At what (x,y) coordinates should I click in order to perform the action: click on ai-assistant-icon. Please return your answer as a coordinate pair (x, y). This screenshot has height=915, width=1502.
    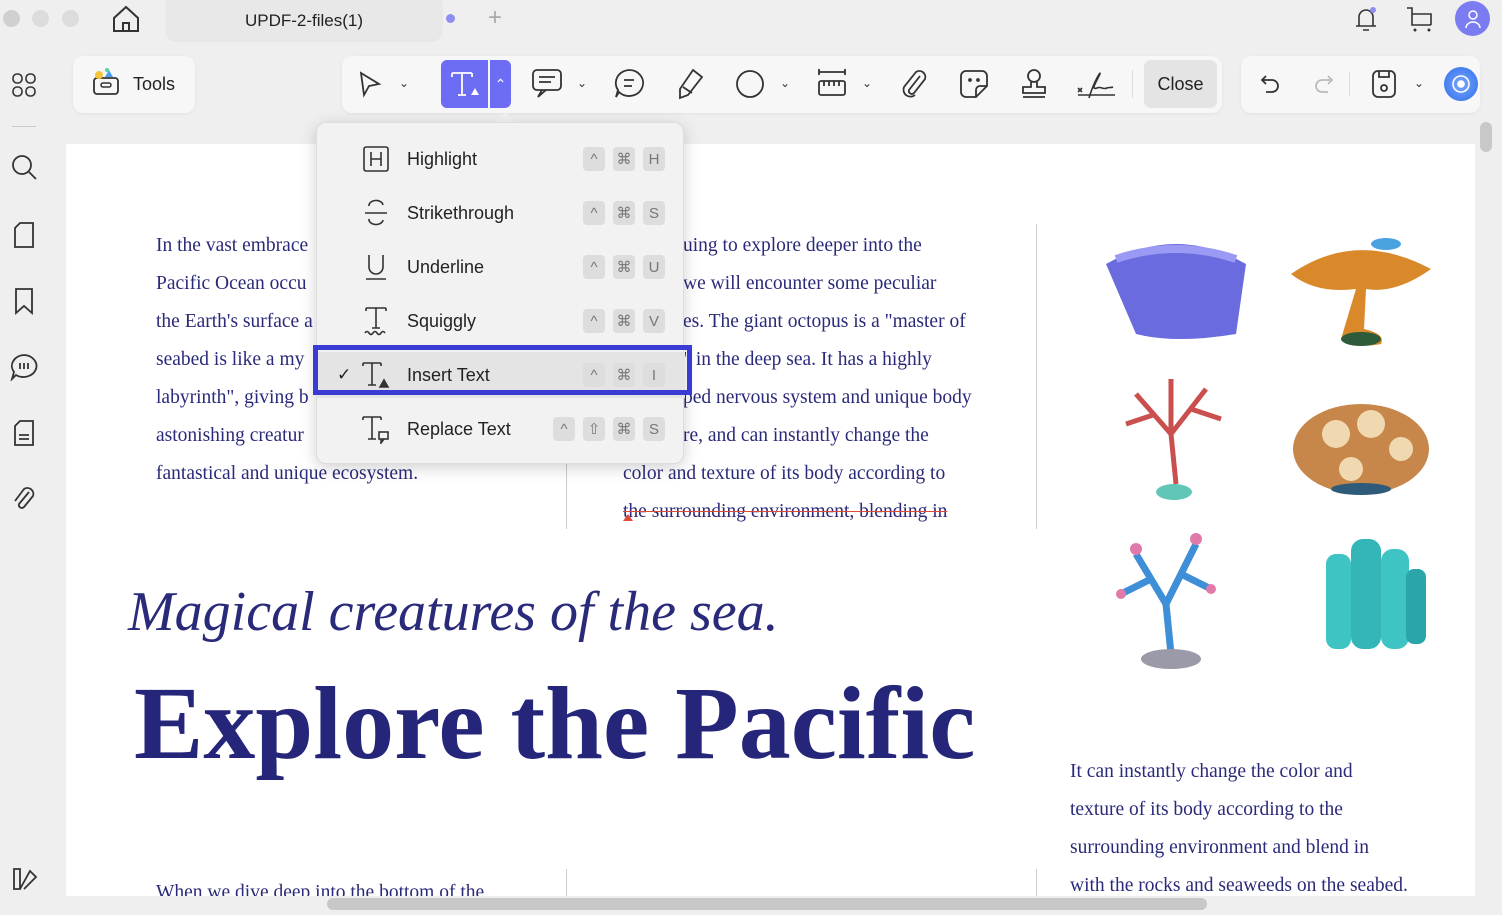
    Looking at the image, I should click on (1461, 84).